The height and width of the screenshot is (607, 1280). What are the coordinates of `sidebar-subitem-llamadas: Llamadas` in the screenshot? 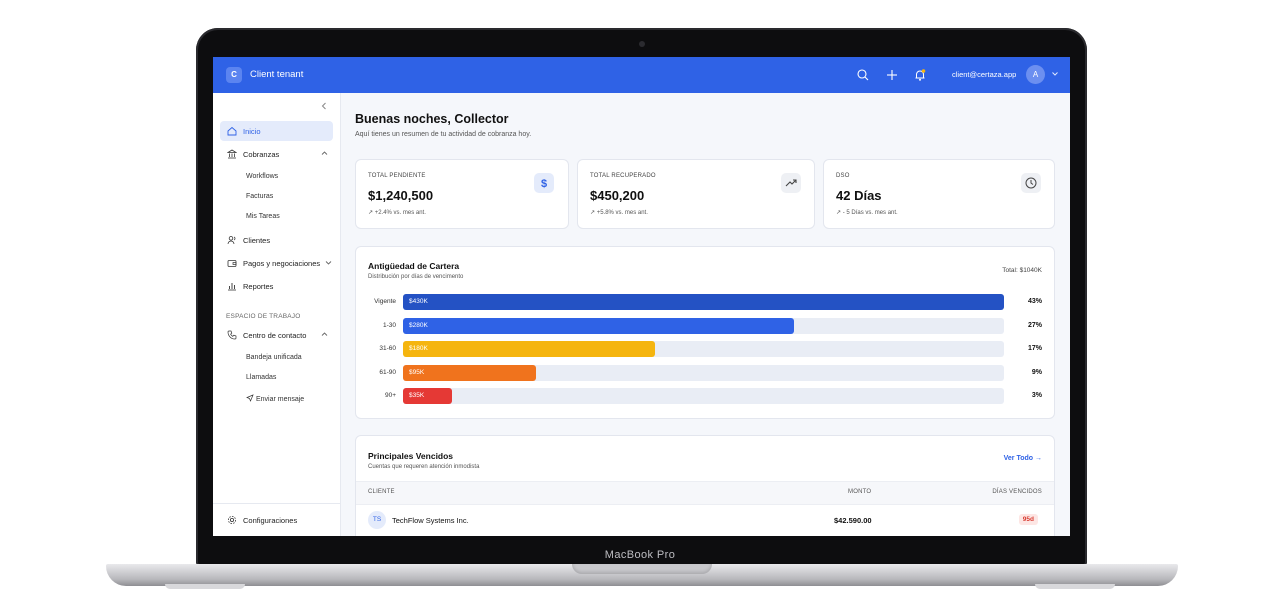 It's located at (261, 377).